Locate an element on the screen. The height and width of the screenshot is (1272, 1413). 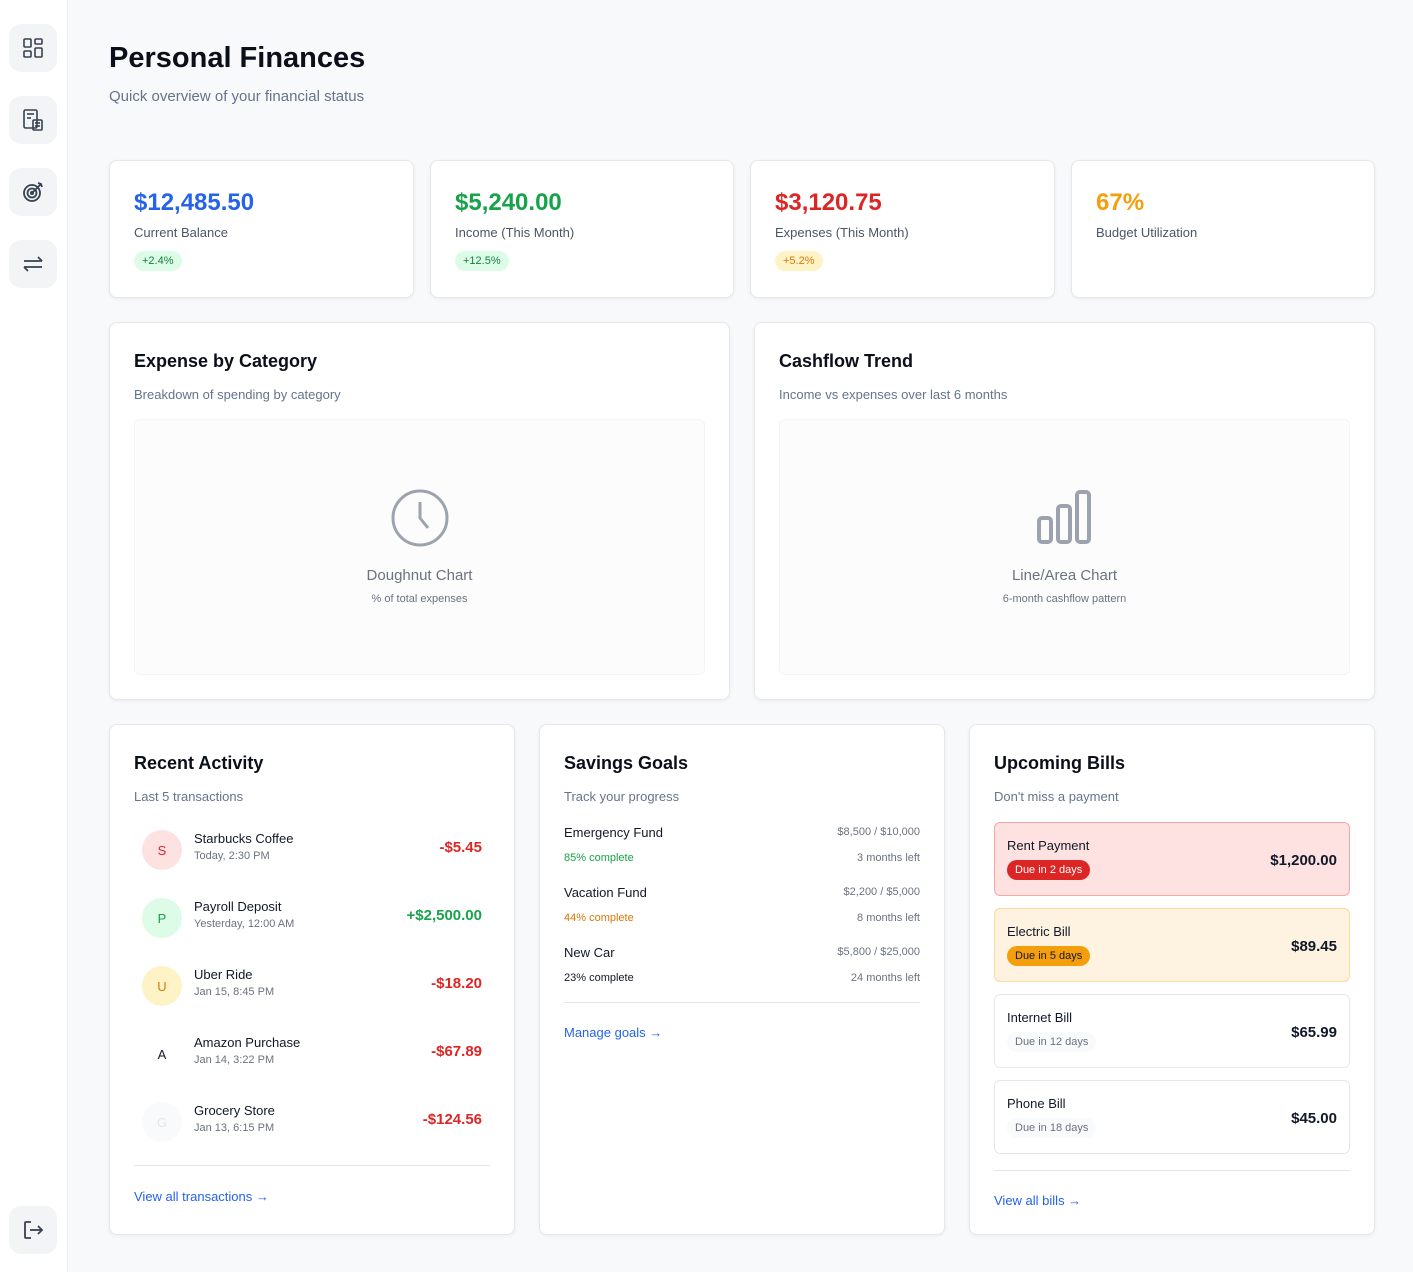
stat-label: Budget Utilization is located at coordinates (1147, 232).